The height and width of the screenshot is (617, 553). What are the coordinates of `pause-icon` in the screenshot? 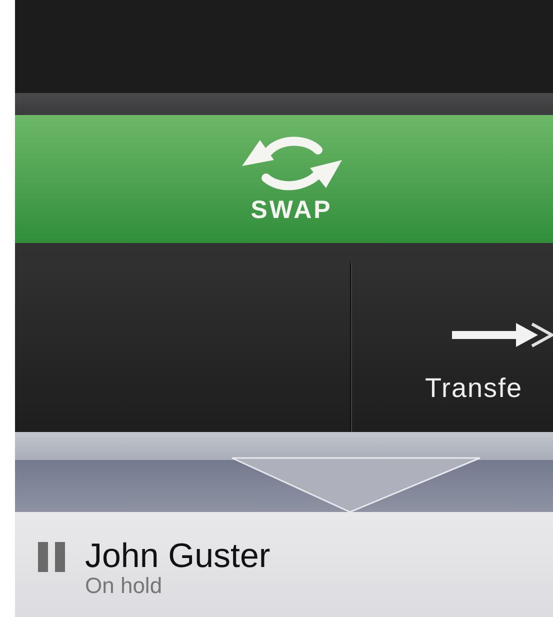 It's located at (52, 557).